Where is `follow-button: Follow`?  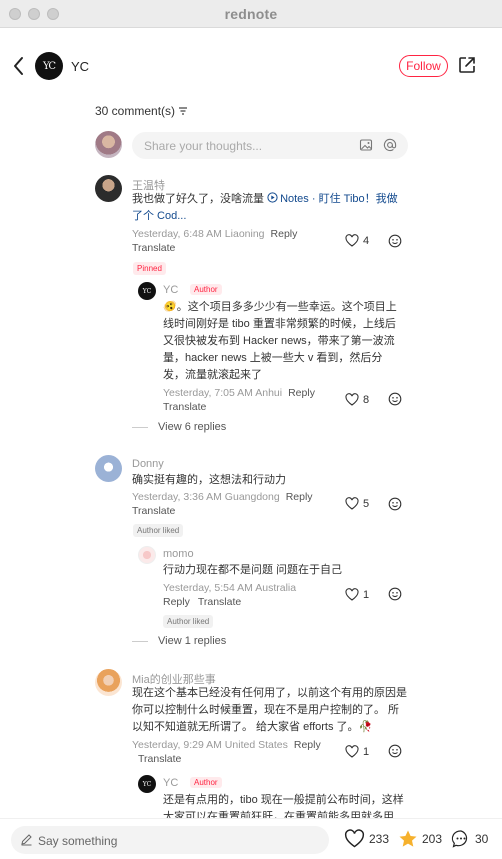
follow-button: Follow is located at coordinates (423, 66).